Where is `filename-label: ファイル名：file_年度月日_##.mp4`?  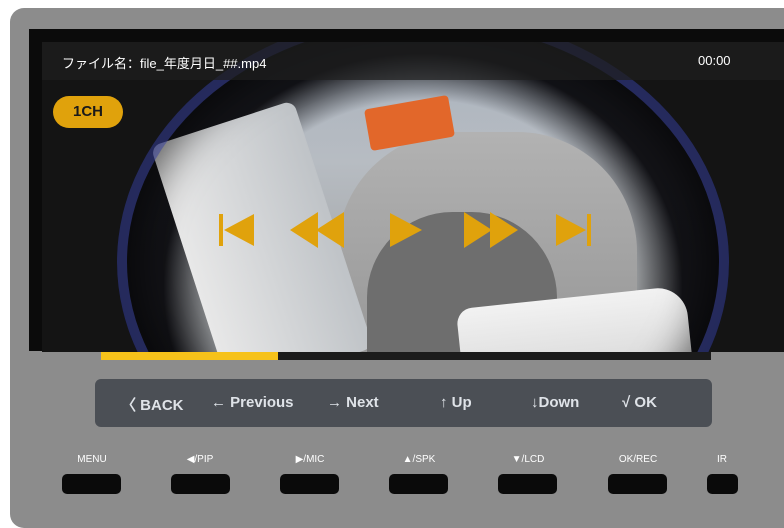
filename-label: ファイル名：file_年度月日_##.mp4 is located at coordinates (164, 63).